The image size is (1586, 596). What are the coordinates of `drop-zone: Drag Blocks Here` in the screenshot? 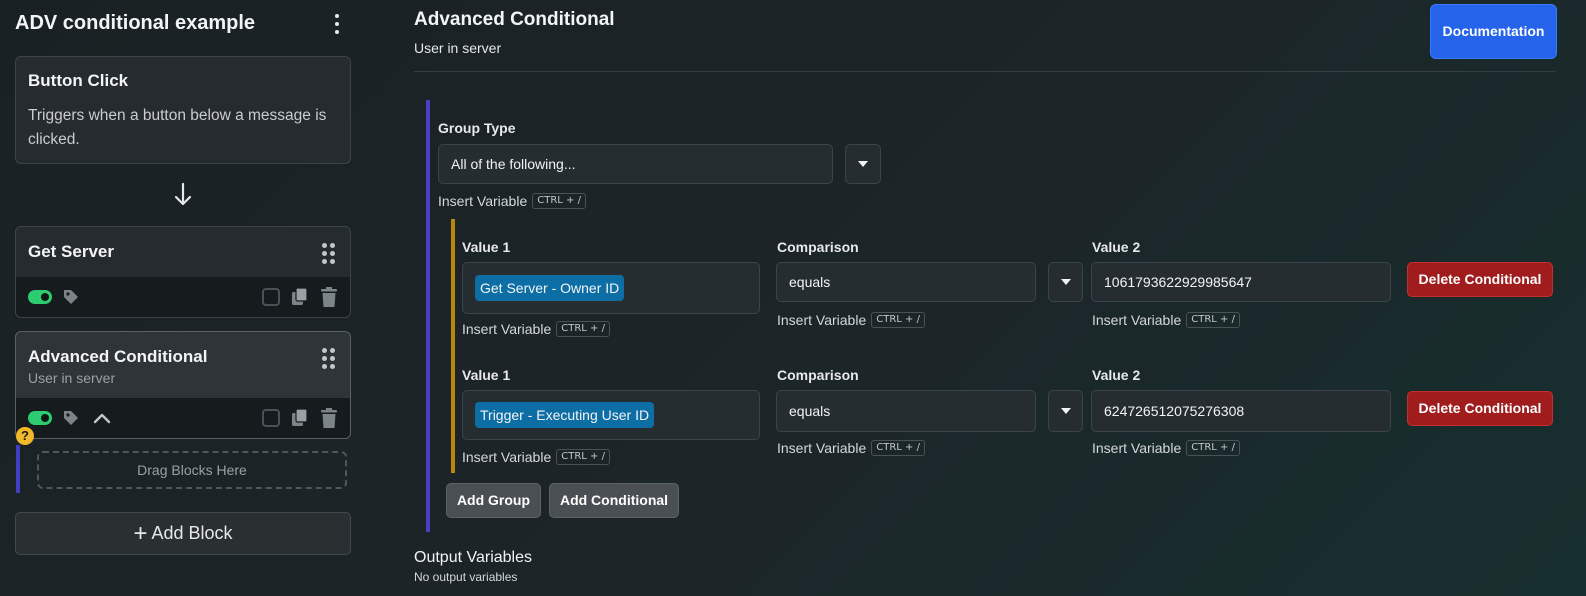 It's located at (192, 470).